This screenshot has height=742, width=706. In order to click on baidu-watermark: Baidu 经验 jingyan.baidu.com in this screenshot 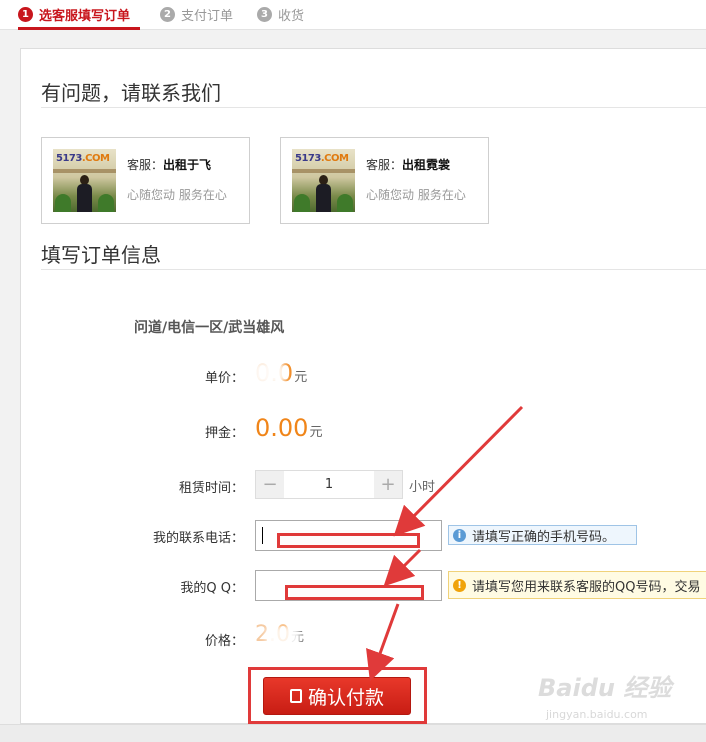, I will do `click(608, 698)`.